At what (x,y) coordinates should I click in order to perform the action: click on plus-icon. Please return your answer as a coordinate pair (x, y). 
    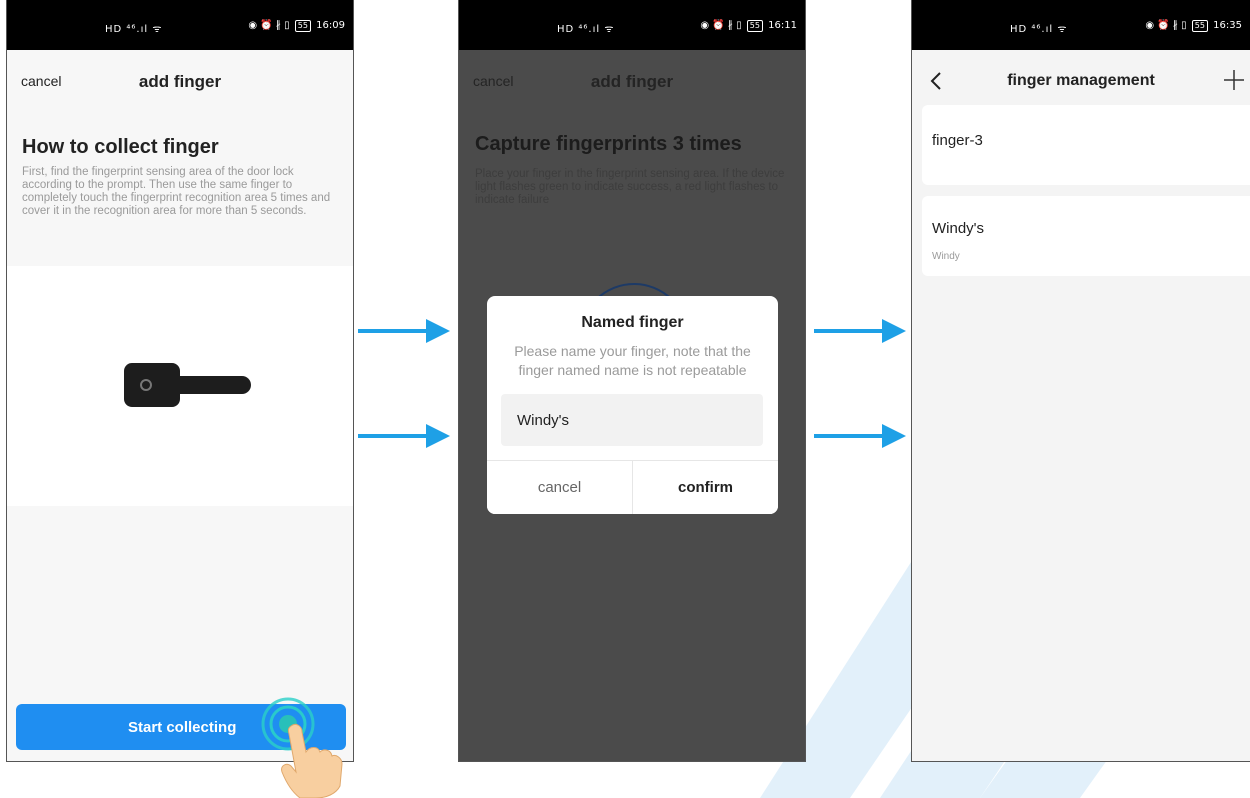
    Looking at the image, I should click on (1234, 80).